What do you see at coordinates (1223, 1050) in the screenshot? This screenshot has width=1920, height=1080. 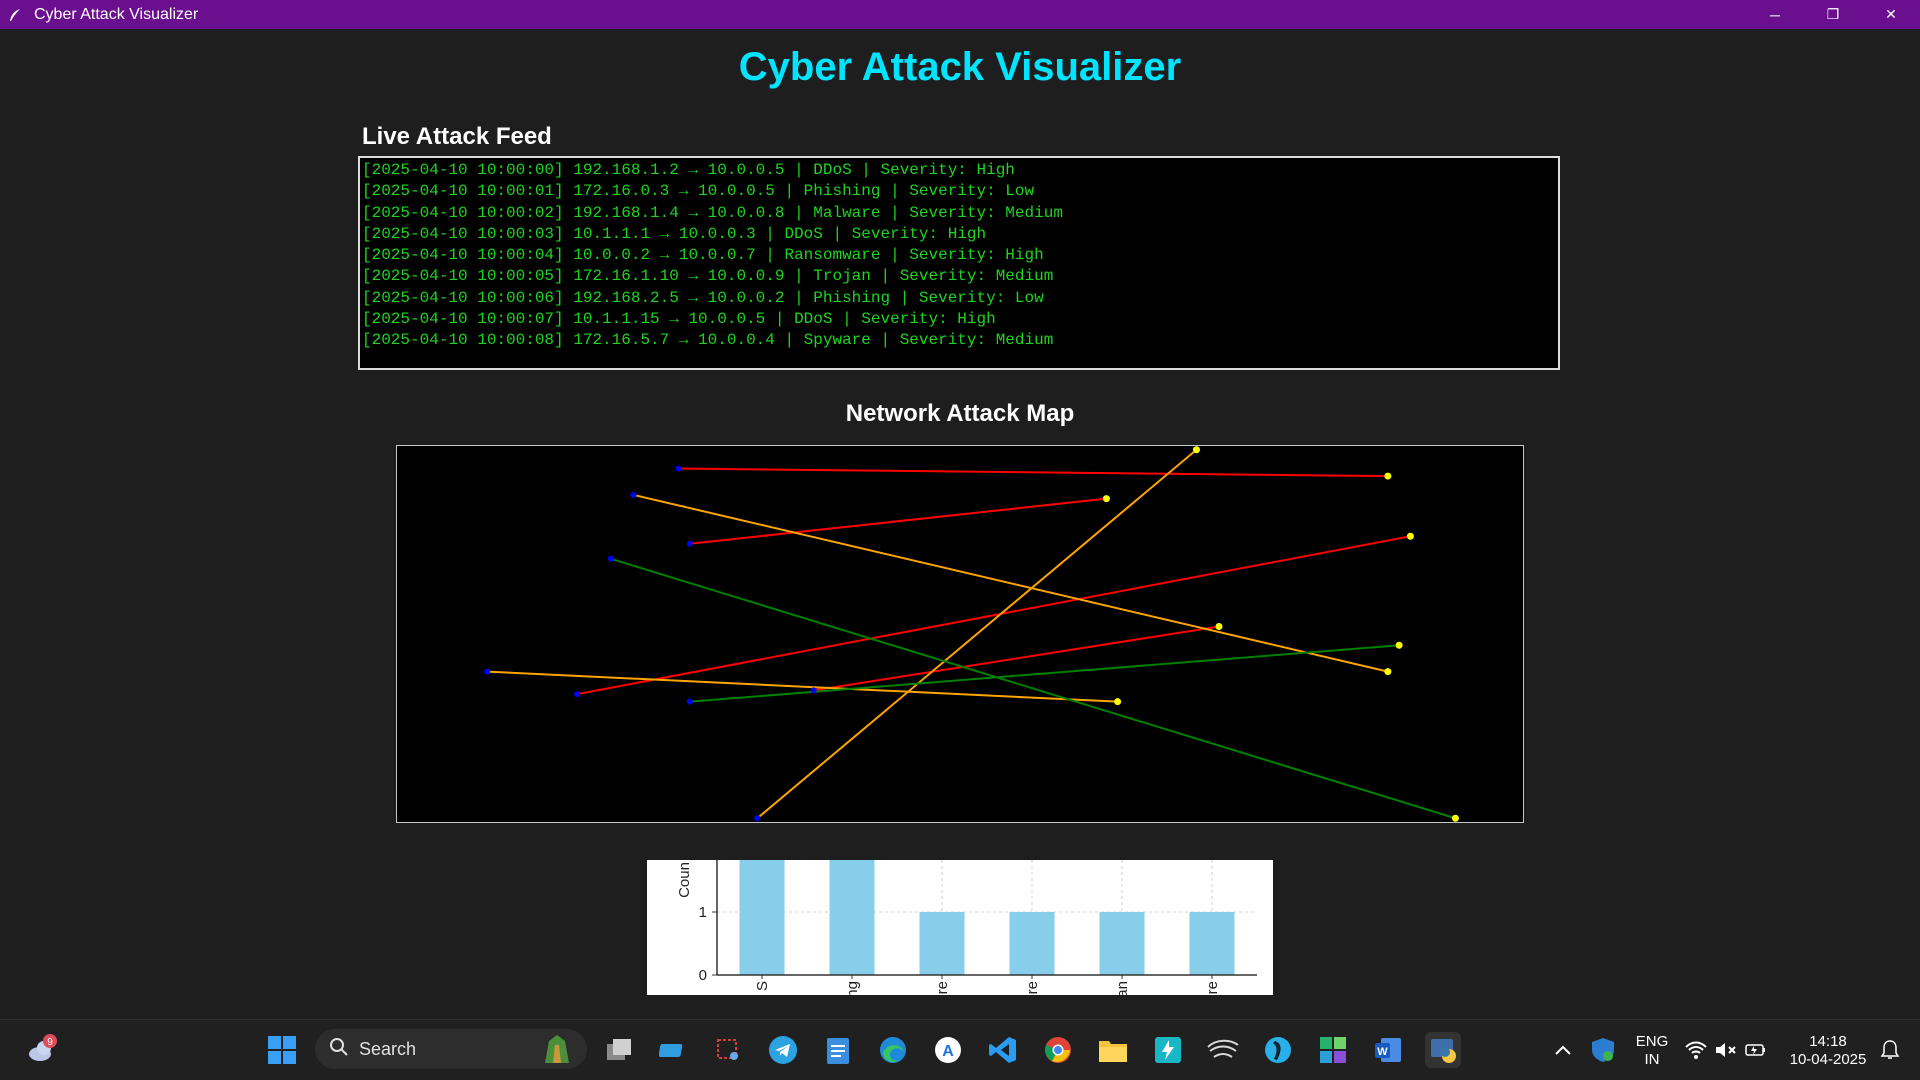 I see `kali-linux-icon` at bounding box center [1223, 1050].